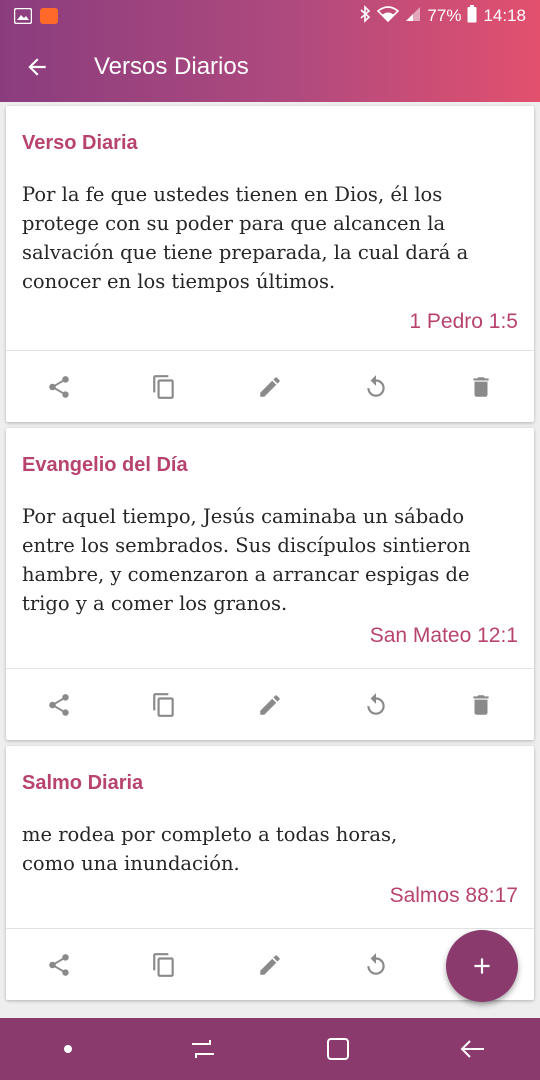 Image resolution: width=540 pixels, height=1080 pixels. I want to click on arrow-back-icon, so click(37, 67).